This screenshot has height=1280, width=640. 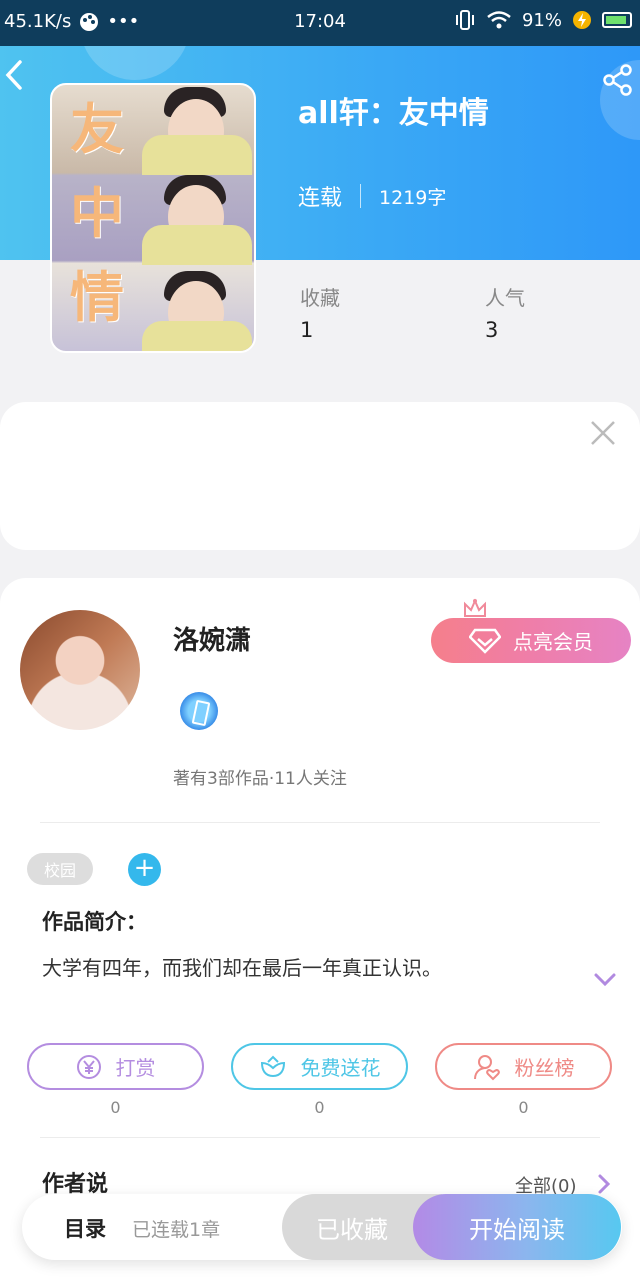 What do you see at coordinates (582, 20) in the screenshot?
I see `charging-icon` at bounding box center [582, 20].